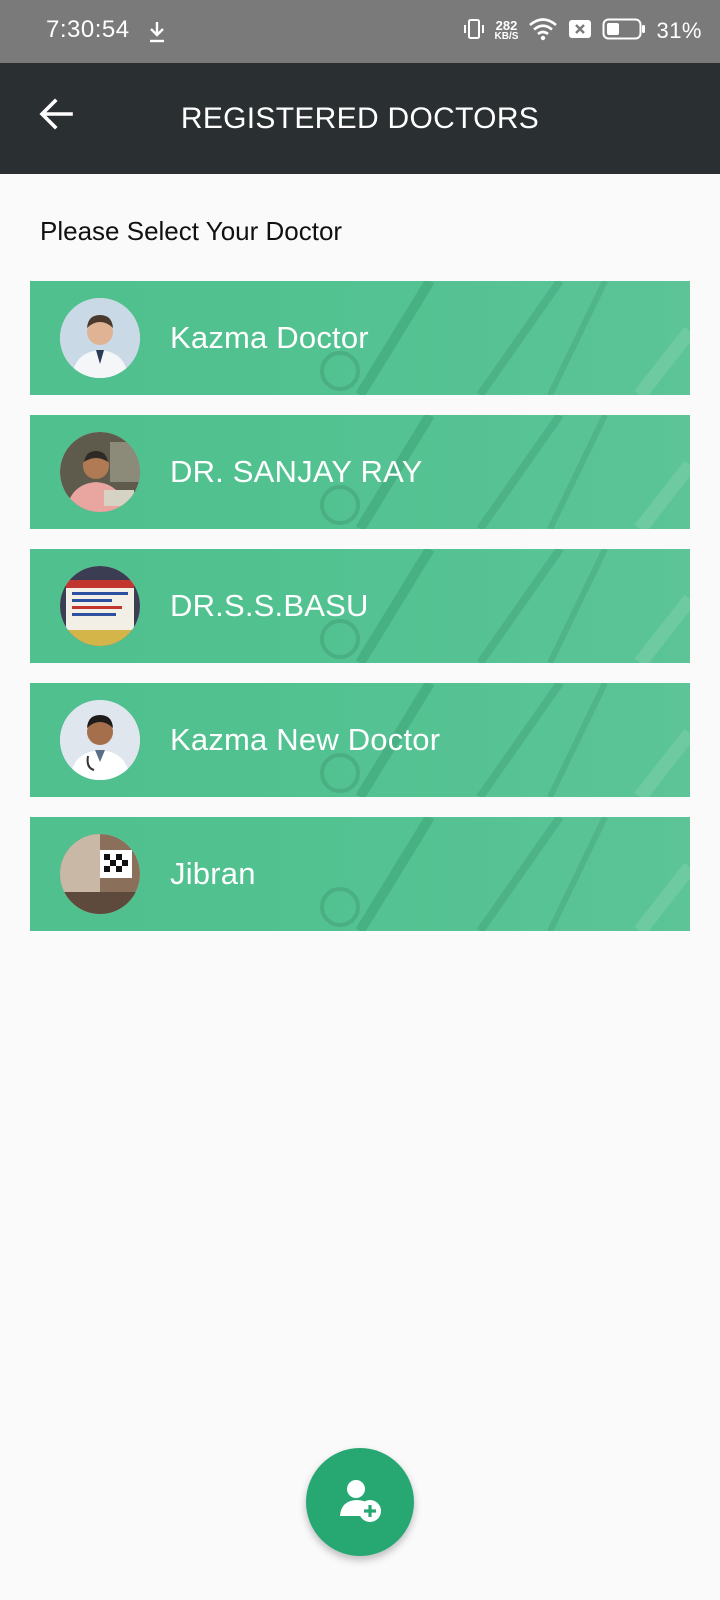  I want to click on doctor-name: DR. SANJAY RAY, so click(296, 471).